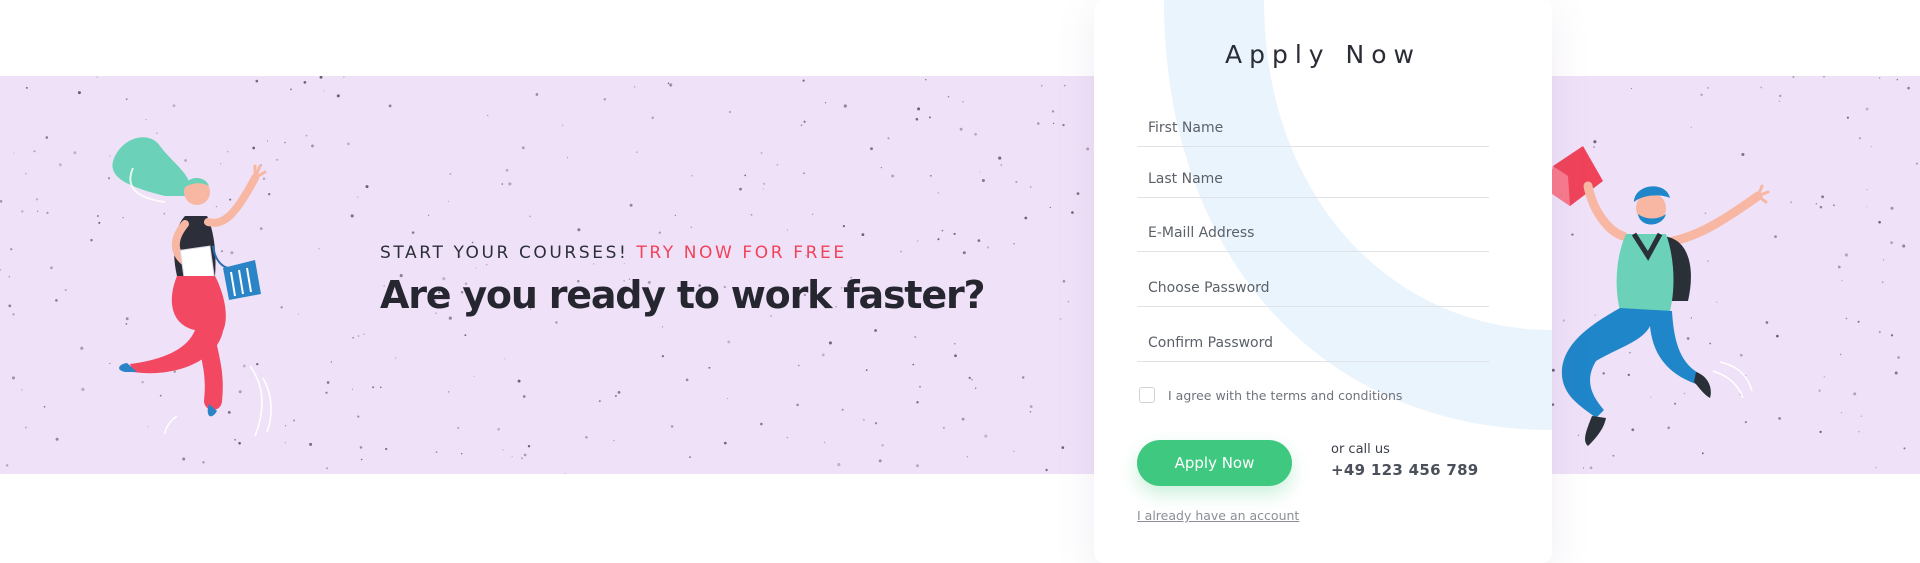 This screenshot has width=1920, height=563. Describe the element at coordinates (1147, 395) in the screenshot. I see `terms-checkbox` at that location.